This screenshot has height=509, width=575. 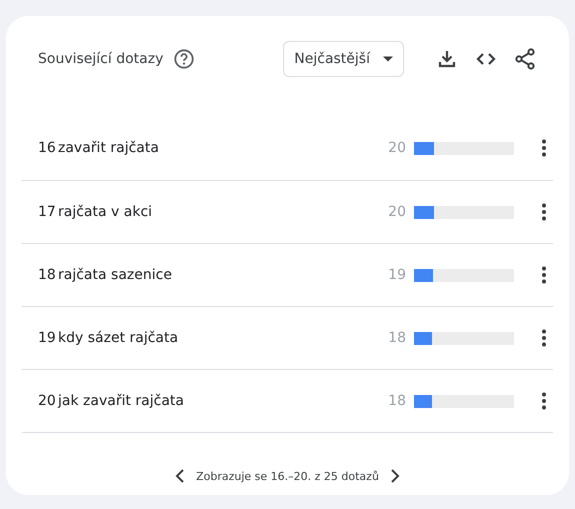 I want to click on pagination-text: Zobrazuje se 16.–20. z 25 dotazů, so click(x=287, y=476).